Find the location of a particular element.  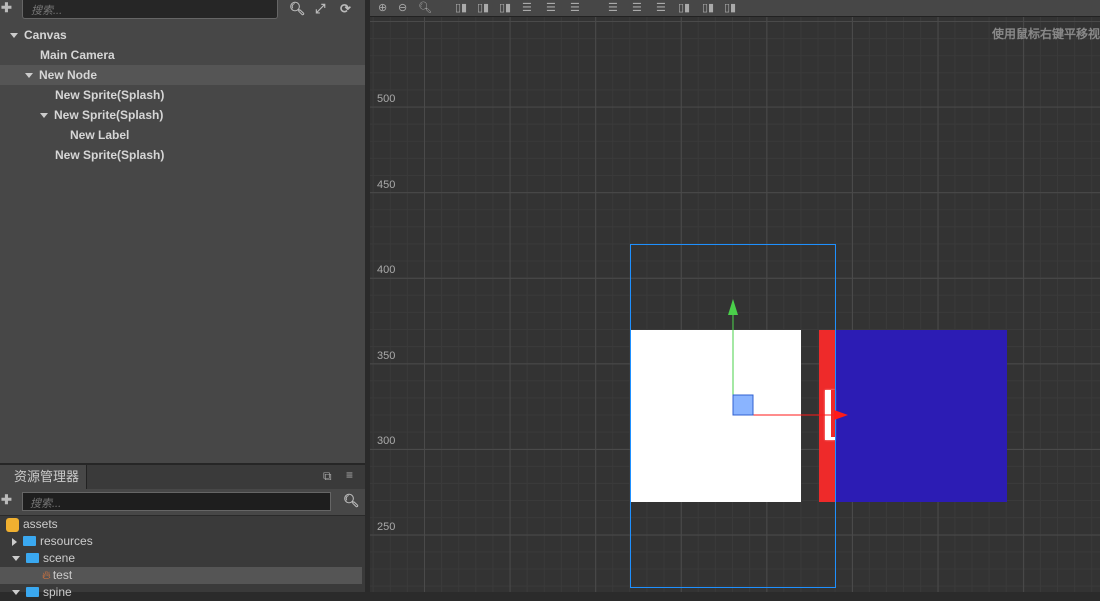

asset-item-test: 🔥︎ test is located at coordinates (181, 575).